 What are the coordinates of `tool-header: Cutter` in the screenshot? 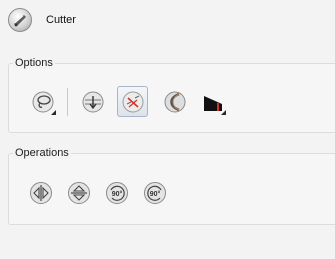 It's located at (42, 20).